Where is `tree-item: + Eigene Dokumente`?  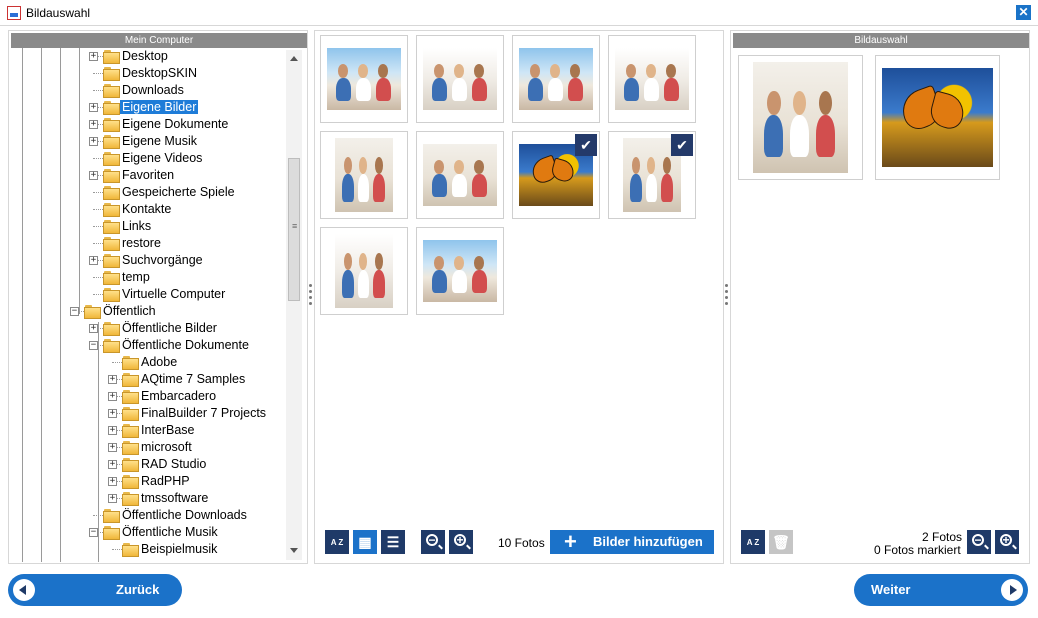 tree-item: + Eigene Dokumente is located at coordinates (149, 124).